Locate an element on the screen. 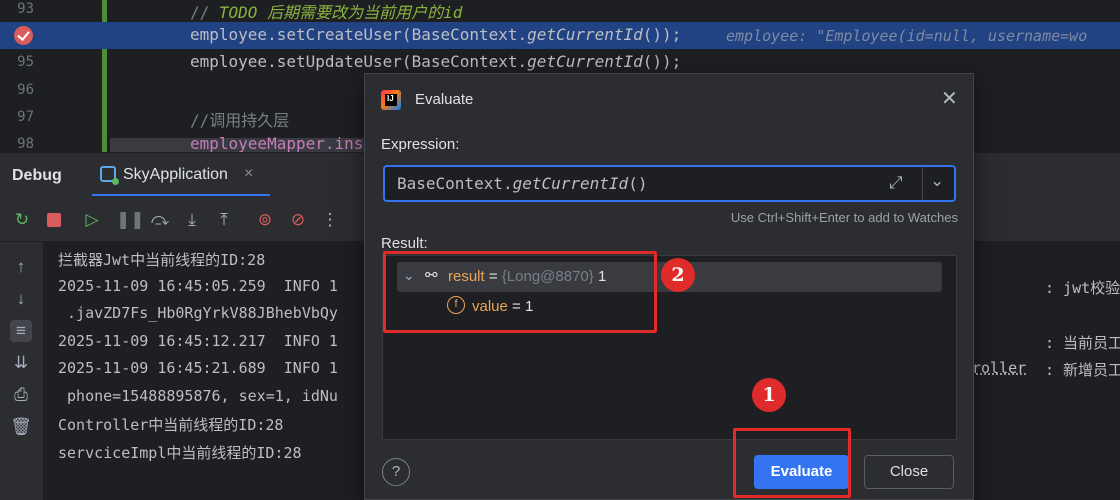 The height and width of the screenshot is (500, 1120). console-fragment: : 当前员工 is located at coordinates (1082, 343).